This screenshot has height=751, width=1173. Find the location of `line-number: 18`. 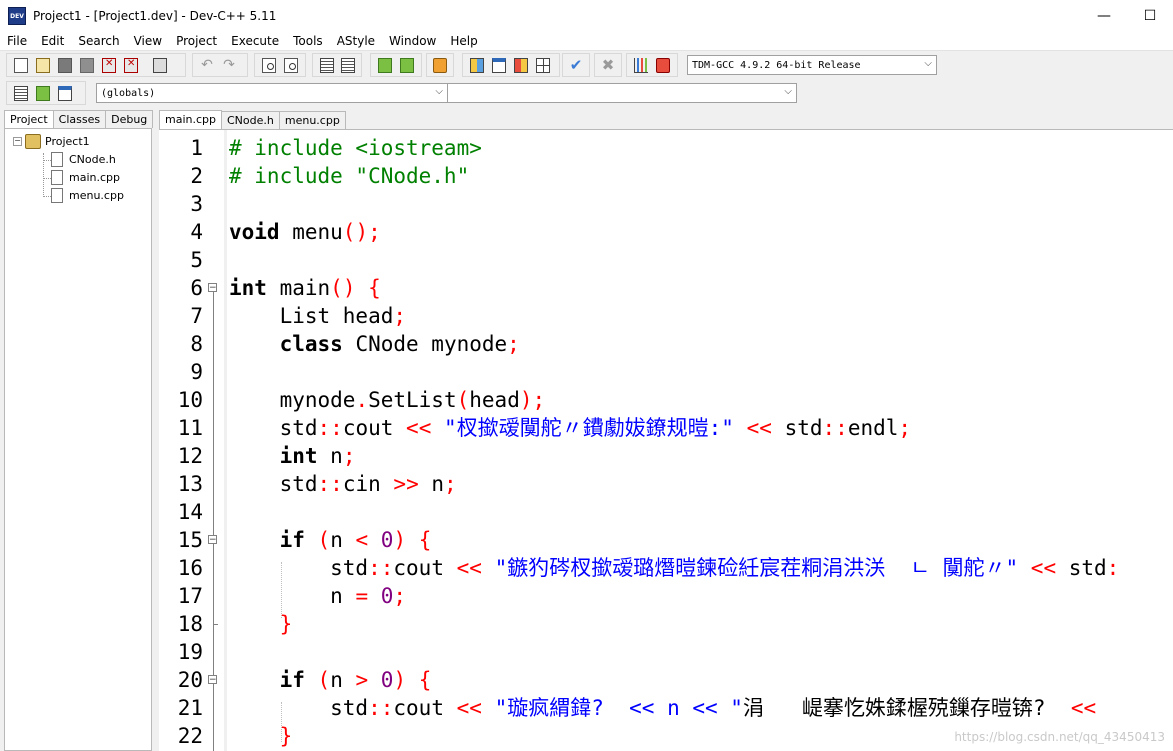

line-number: 18 is located at coordinates (190, 624).